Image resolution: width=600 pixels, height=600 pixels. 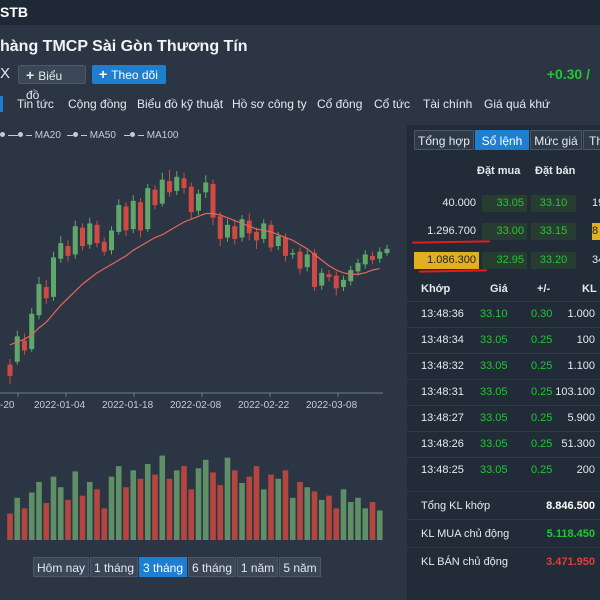 I want to click on summary-value: 8.846.500, so click(x=570, y=506).